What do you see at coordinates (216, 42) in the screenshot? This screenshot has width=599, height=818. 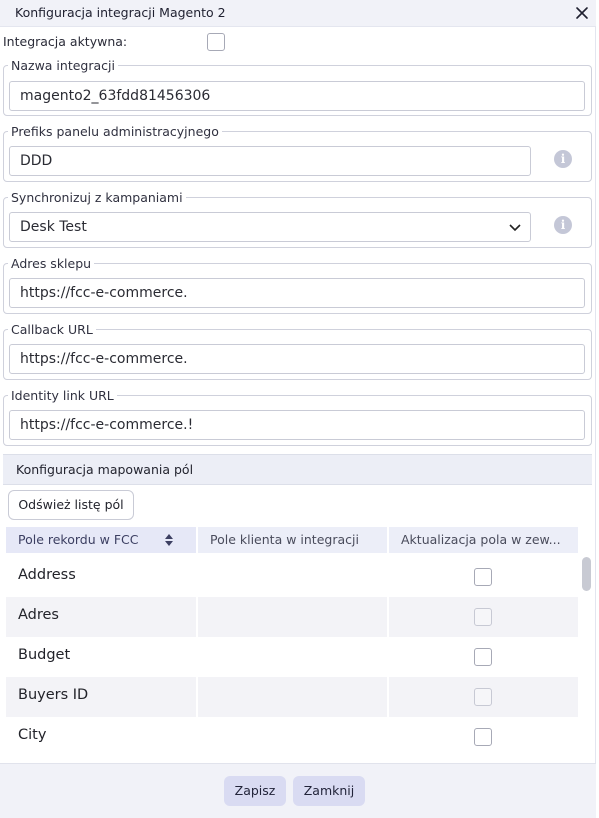 I see `active-checkbox` at bounding box center [216, 42].